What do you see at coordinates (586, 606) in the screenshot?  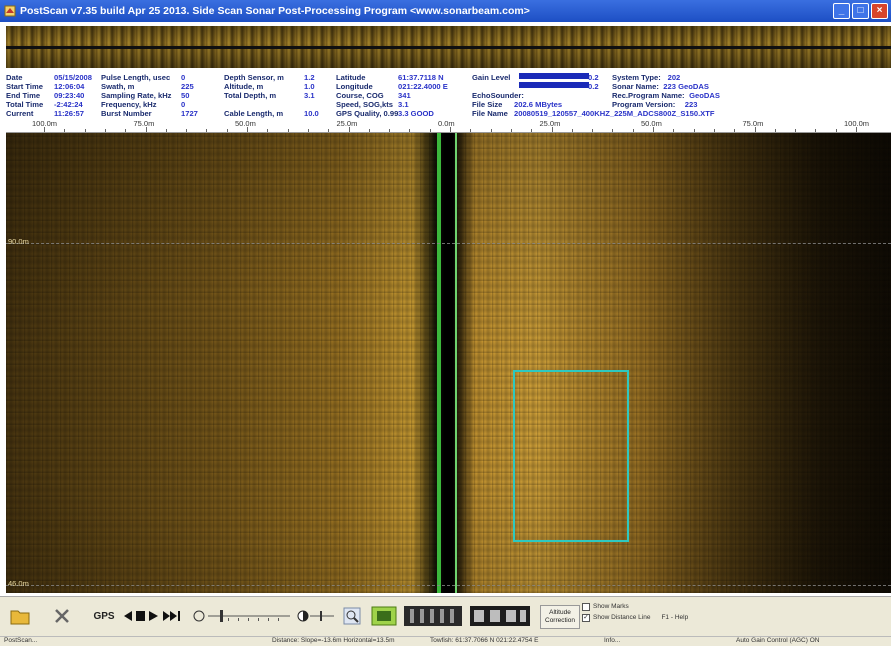 I see `show-marks-checkbox` at bounding box center [586, 606].